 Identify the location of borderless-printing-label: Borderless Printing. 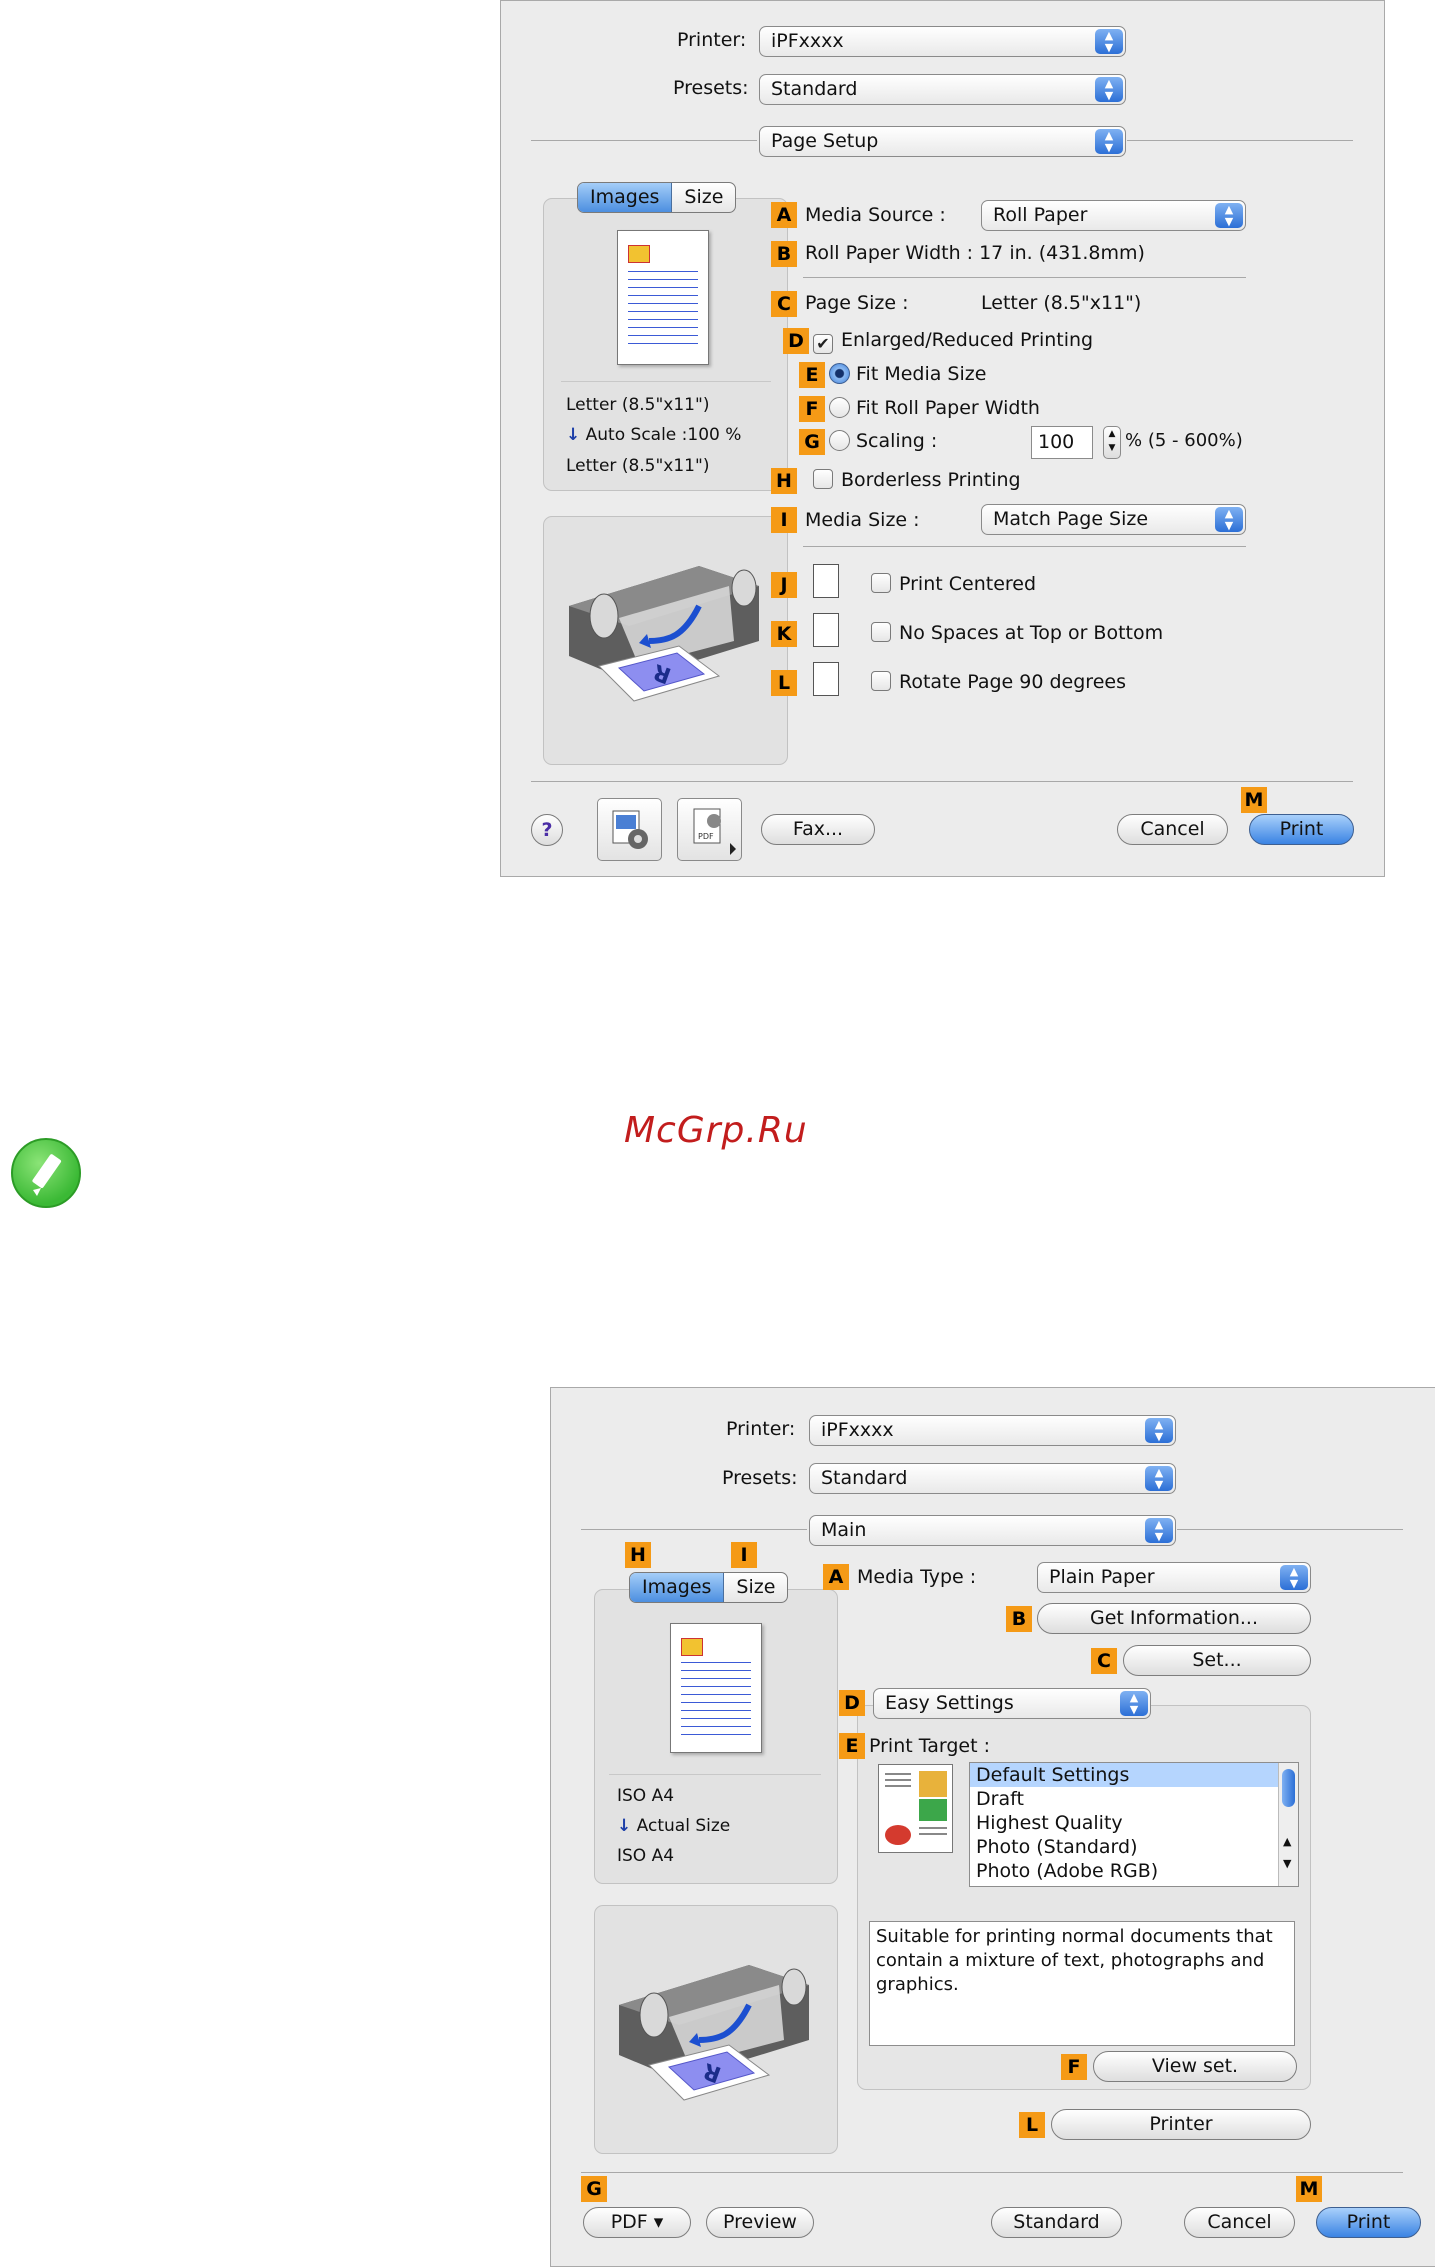
(931, 480).